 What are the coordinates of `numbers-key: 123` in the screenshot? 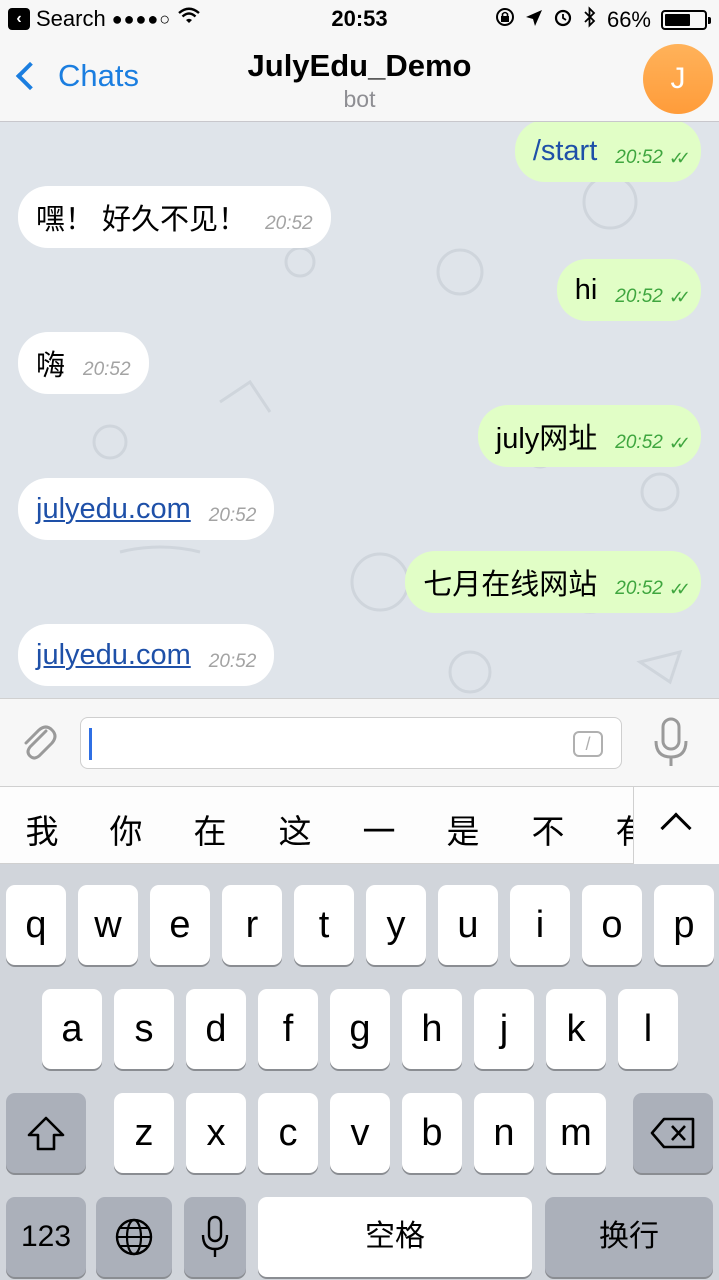 It's located at (46, 1237).